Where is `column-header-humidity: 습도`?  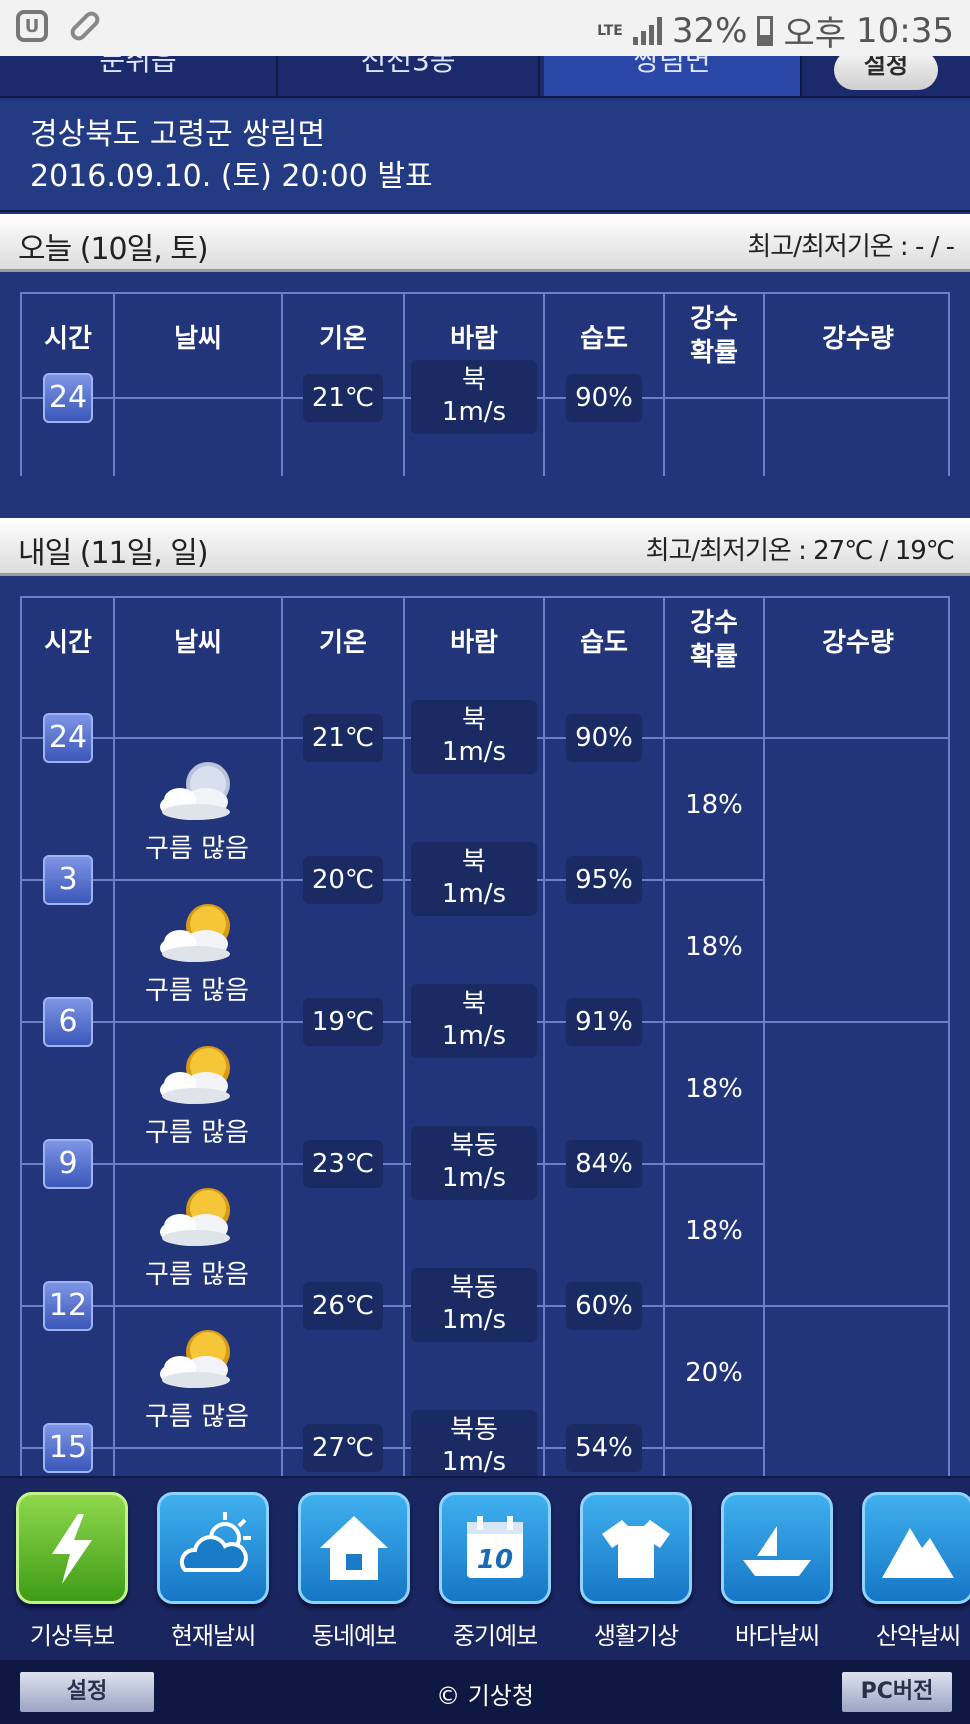
column-header-humidity: 습도 is located at coordinates (604, 339).